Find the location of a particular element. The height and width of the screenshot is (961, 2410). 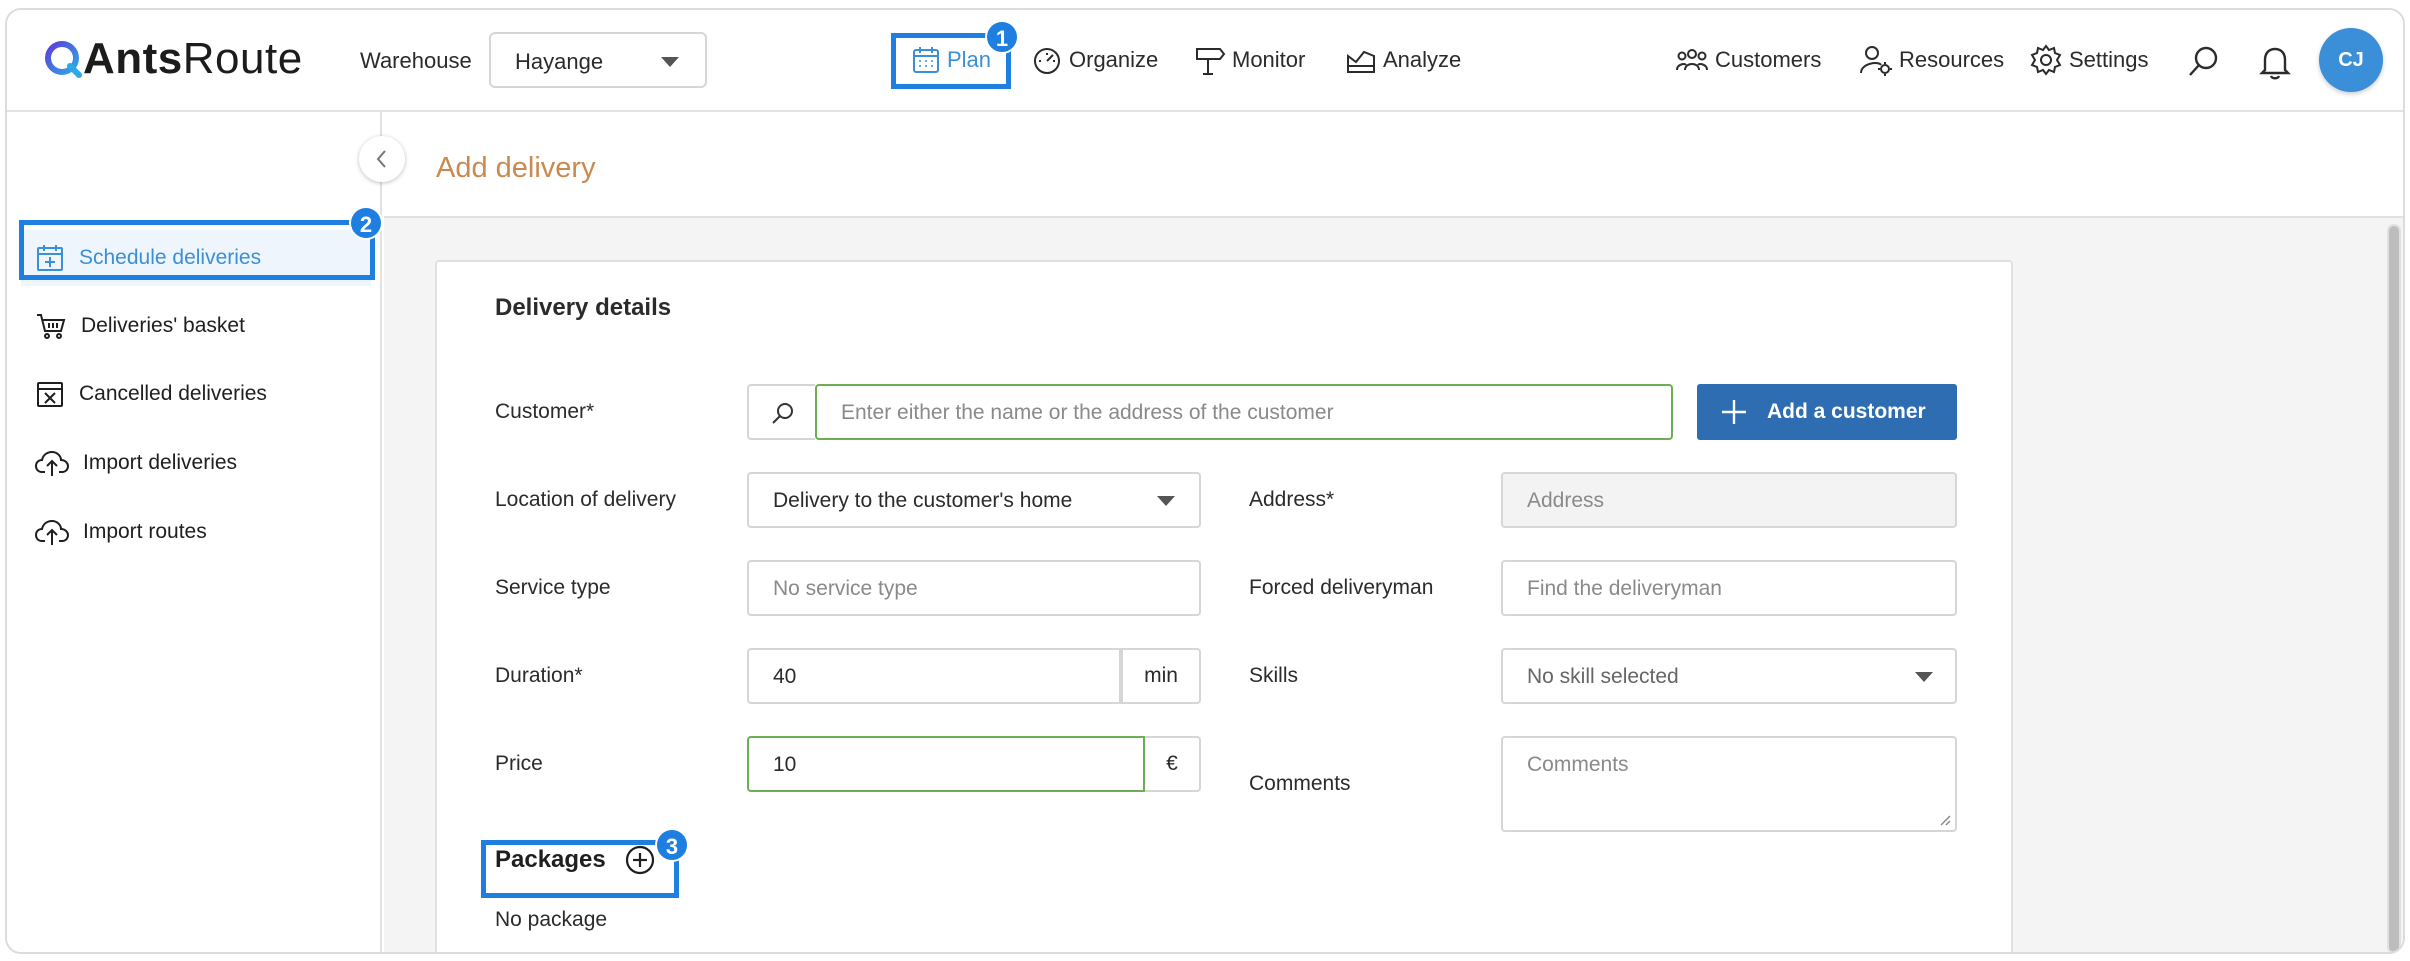

skills-value: No skill selected is located at coordinates (1603, 676).